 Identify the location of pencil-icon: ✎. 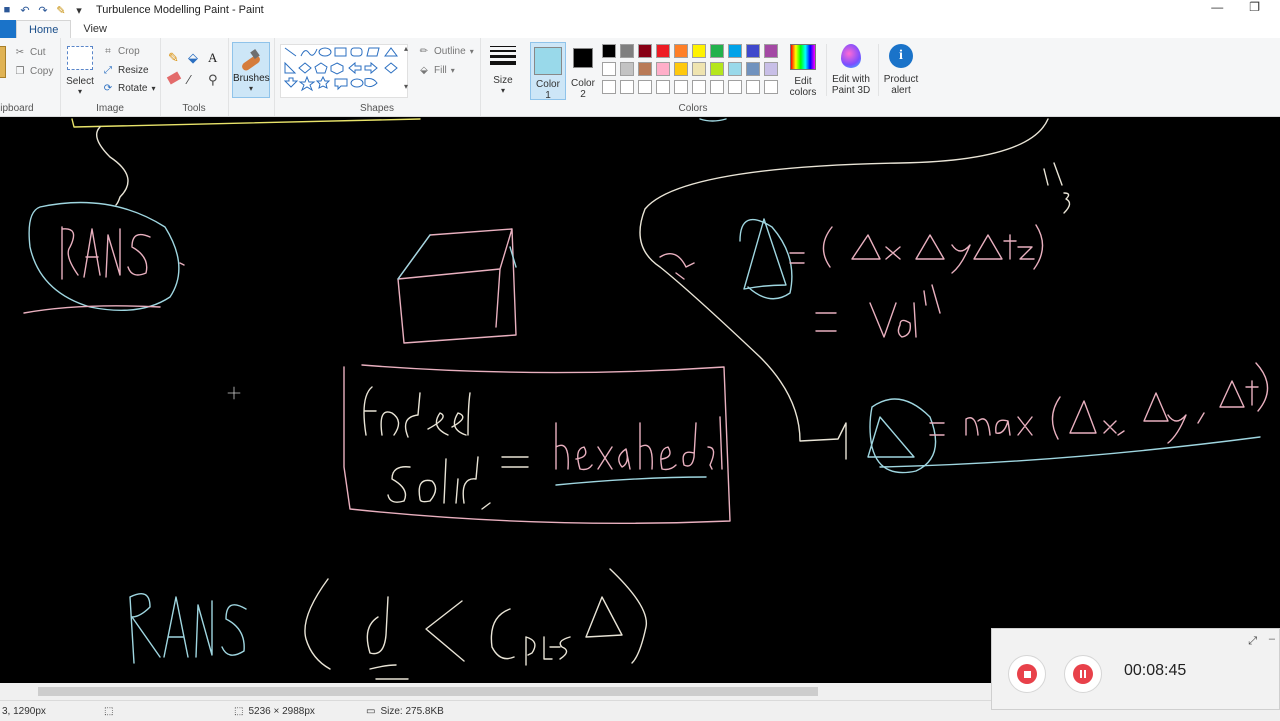
(173, 58).